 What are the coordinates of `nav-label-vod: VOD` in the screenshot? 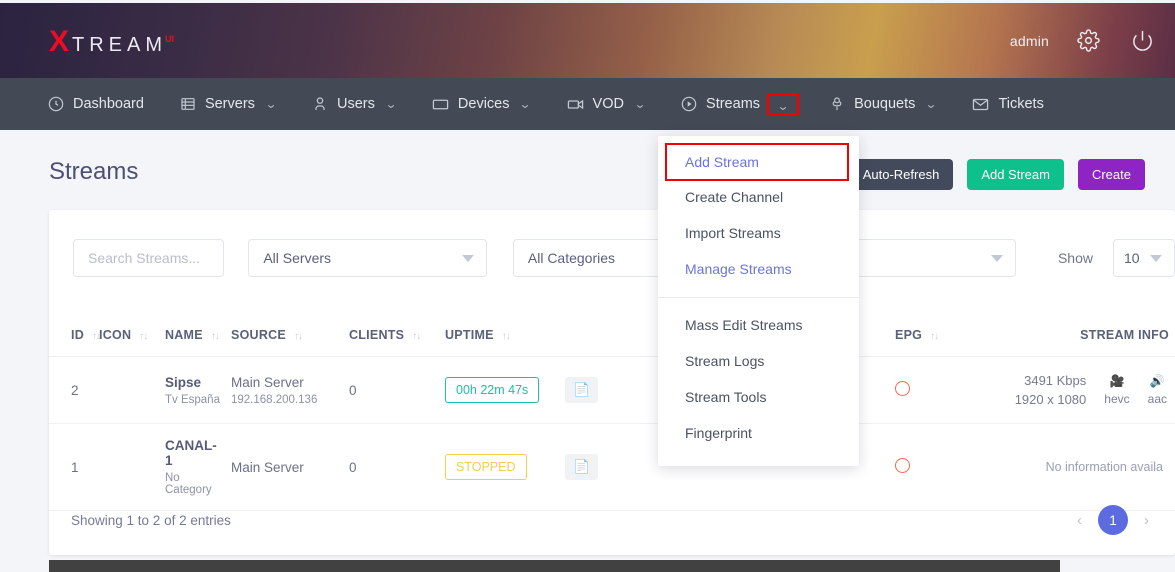 It's located at (608, 104).